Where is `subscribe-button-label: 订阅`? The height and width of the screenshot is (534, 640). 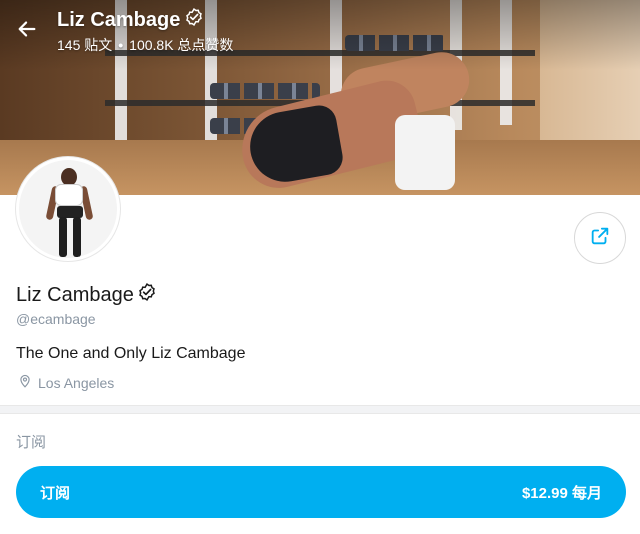 subscribe-button-label: 订阅 is located at coordinates (55, 493).